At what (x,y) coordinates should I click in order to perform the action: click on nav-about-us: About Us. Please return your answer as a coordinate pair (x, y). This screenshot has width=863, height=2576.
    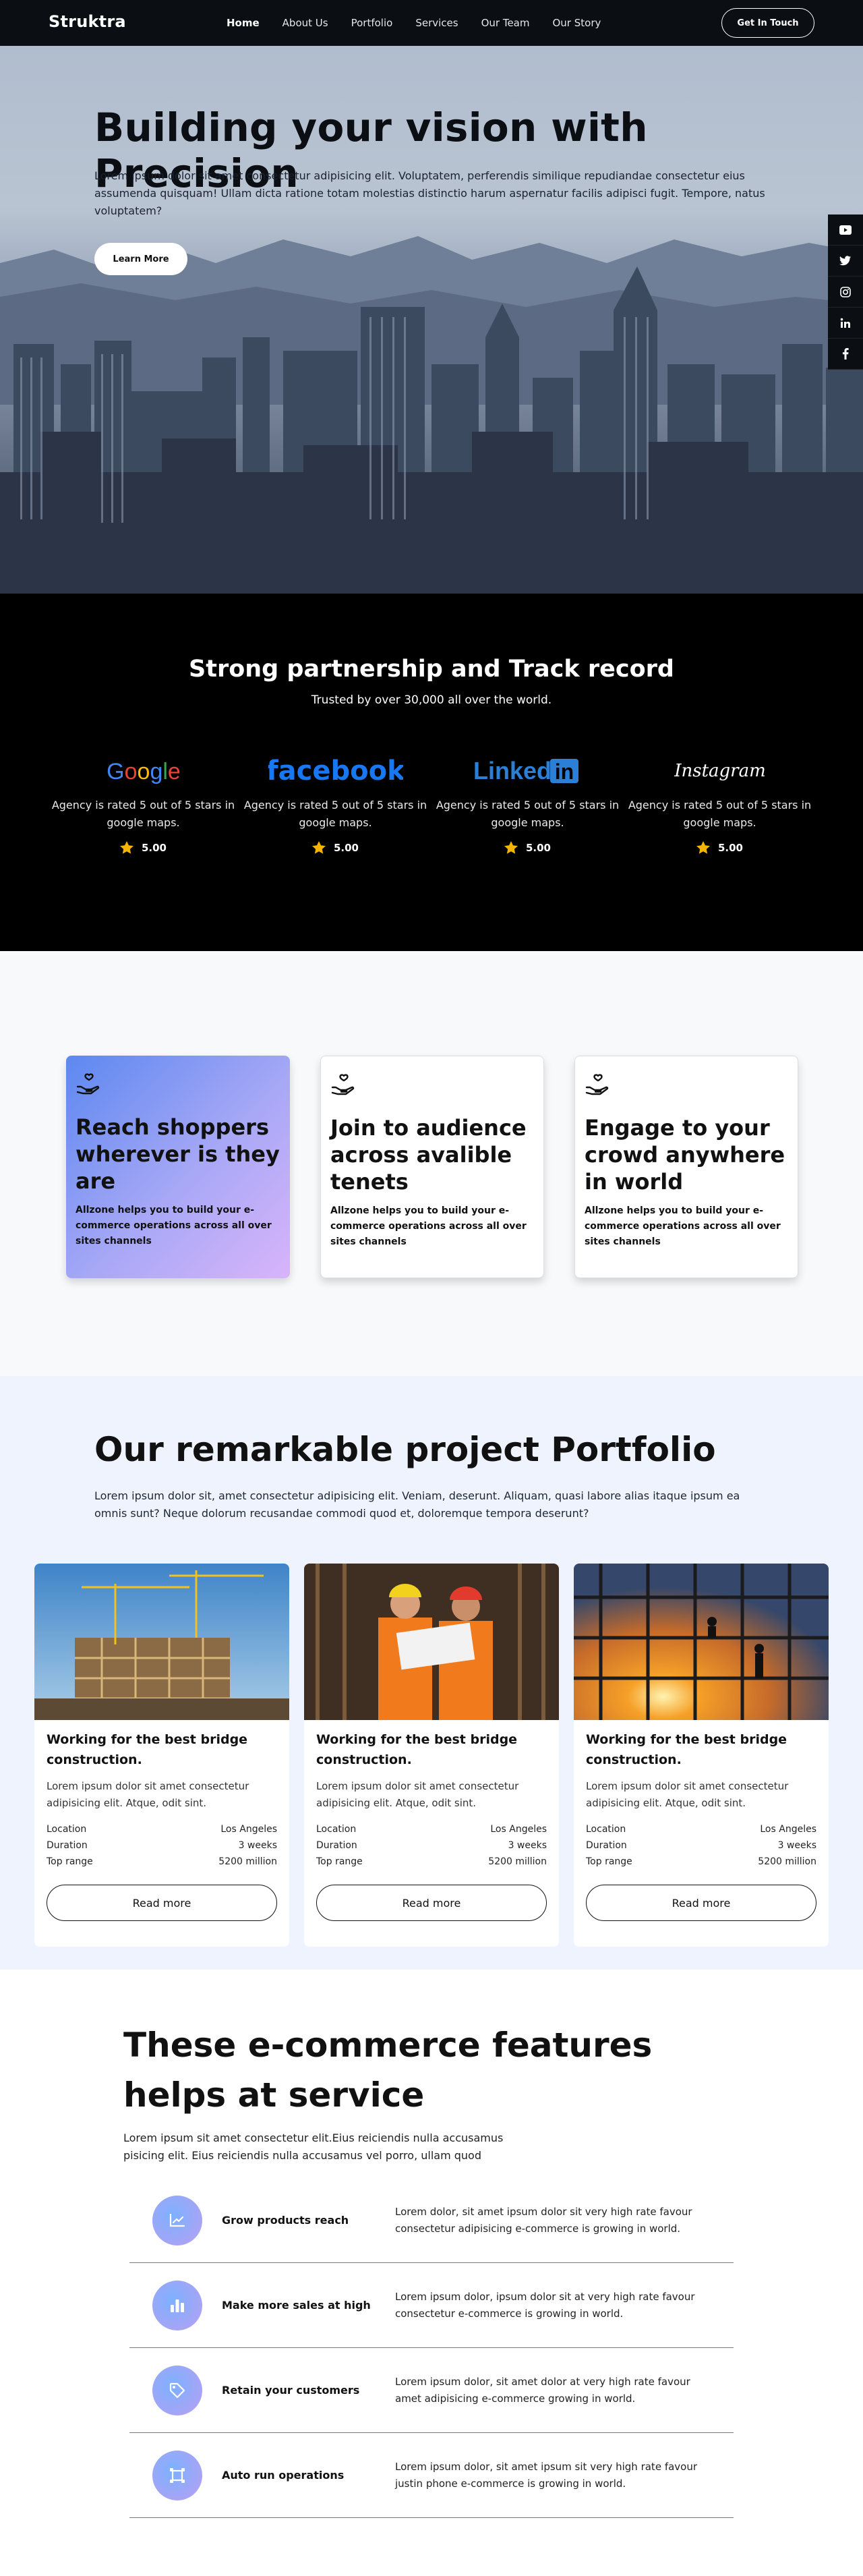
    Looking at the image, I should click on (305, 23).